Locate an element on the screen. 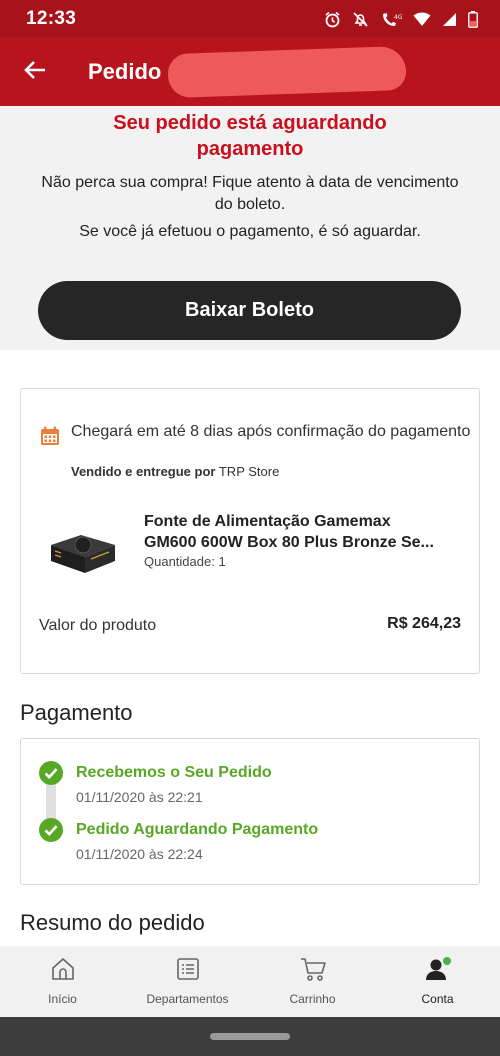 This screenshot has height=1056, width=500. seller-name: TRP Store is located at coordinates (249, 471).